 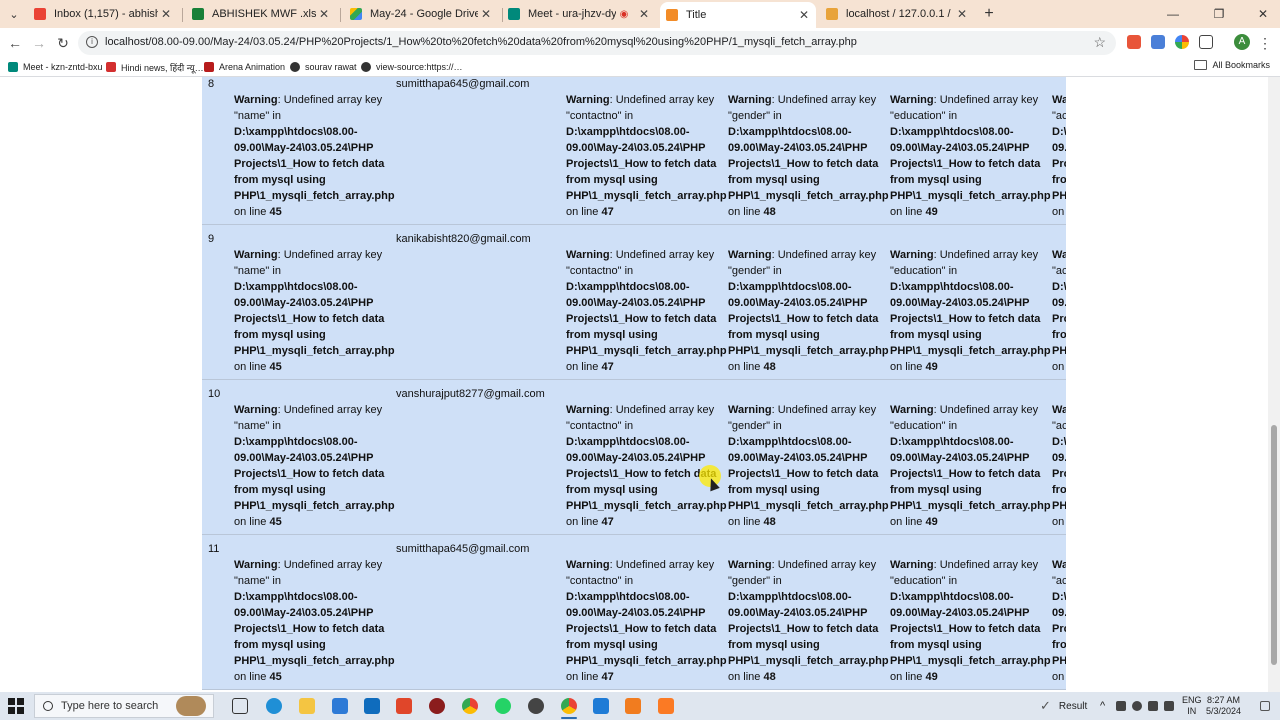 What do you see at coordinates (261, 14) in the screenshot?
I see `tab-sheets: ABHISHEK MWF .xlsx - Google … ✕` at bounding box center [261, 14].